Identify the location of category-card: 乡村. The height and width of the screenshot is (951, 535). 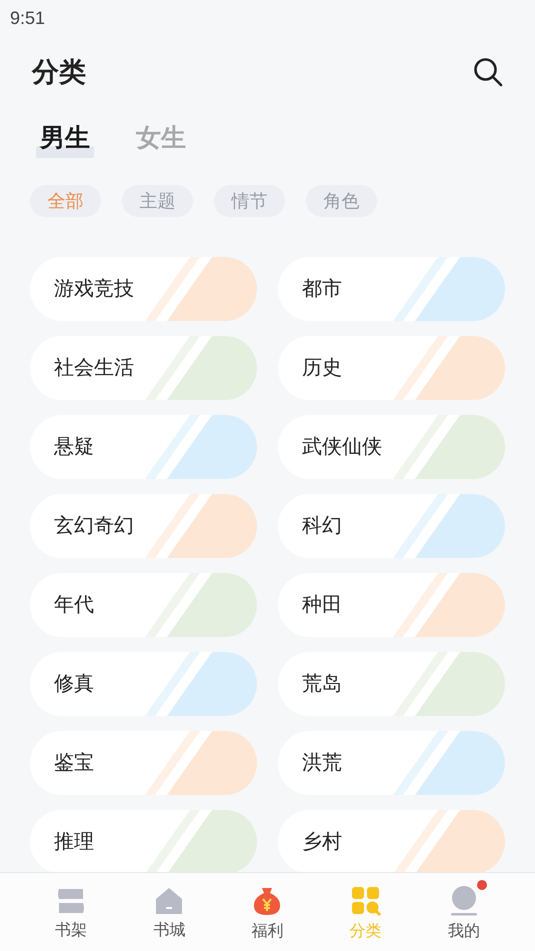
(391, 841).